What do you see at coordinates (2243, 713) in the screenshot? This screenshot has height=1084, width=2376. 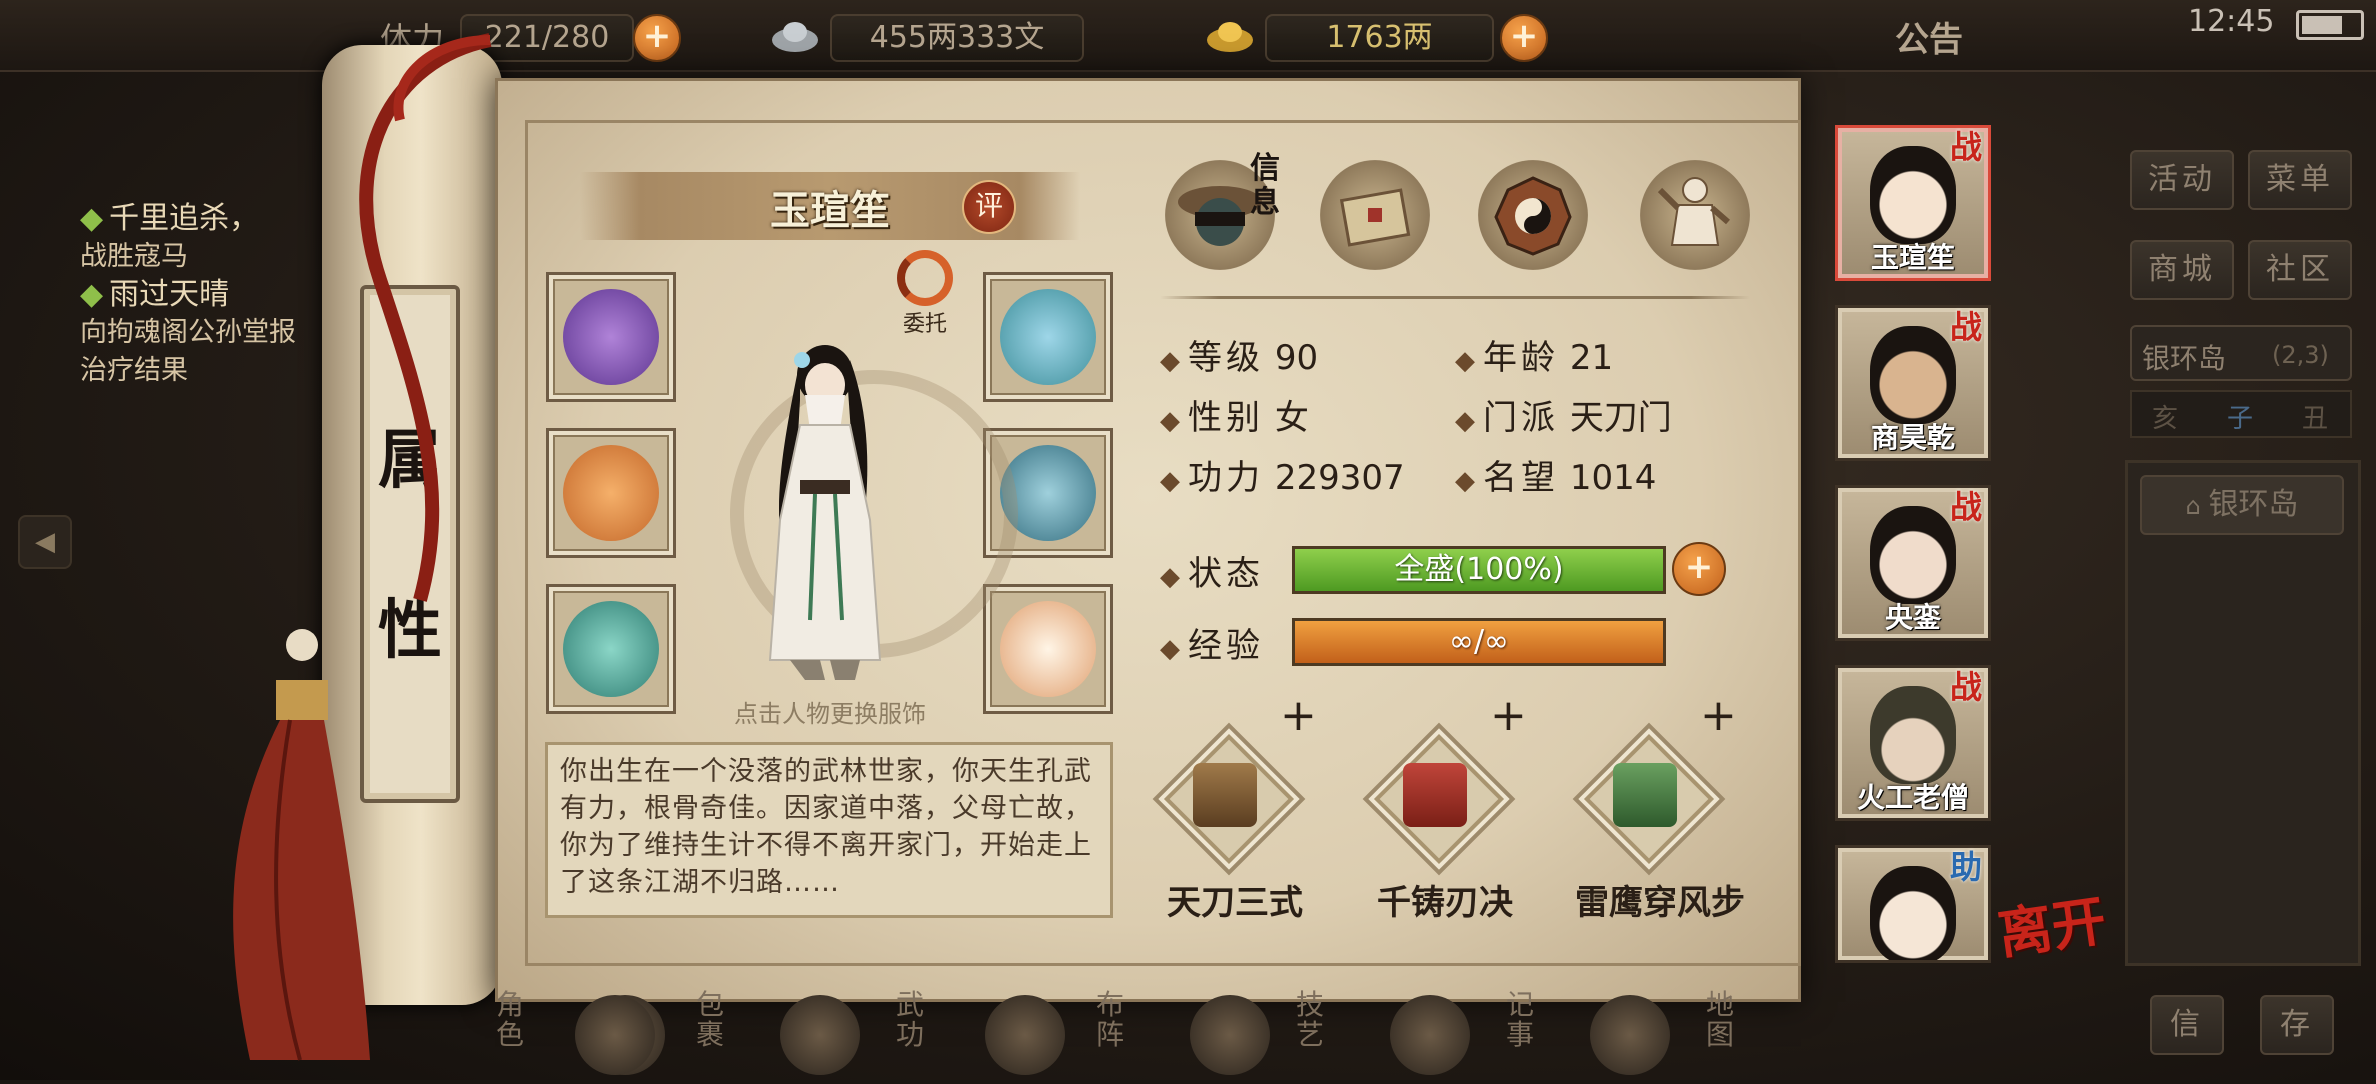 I see `minimap-panel: ⌂ 银环岛` at bounding box center [2243, 713].